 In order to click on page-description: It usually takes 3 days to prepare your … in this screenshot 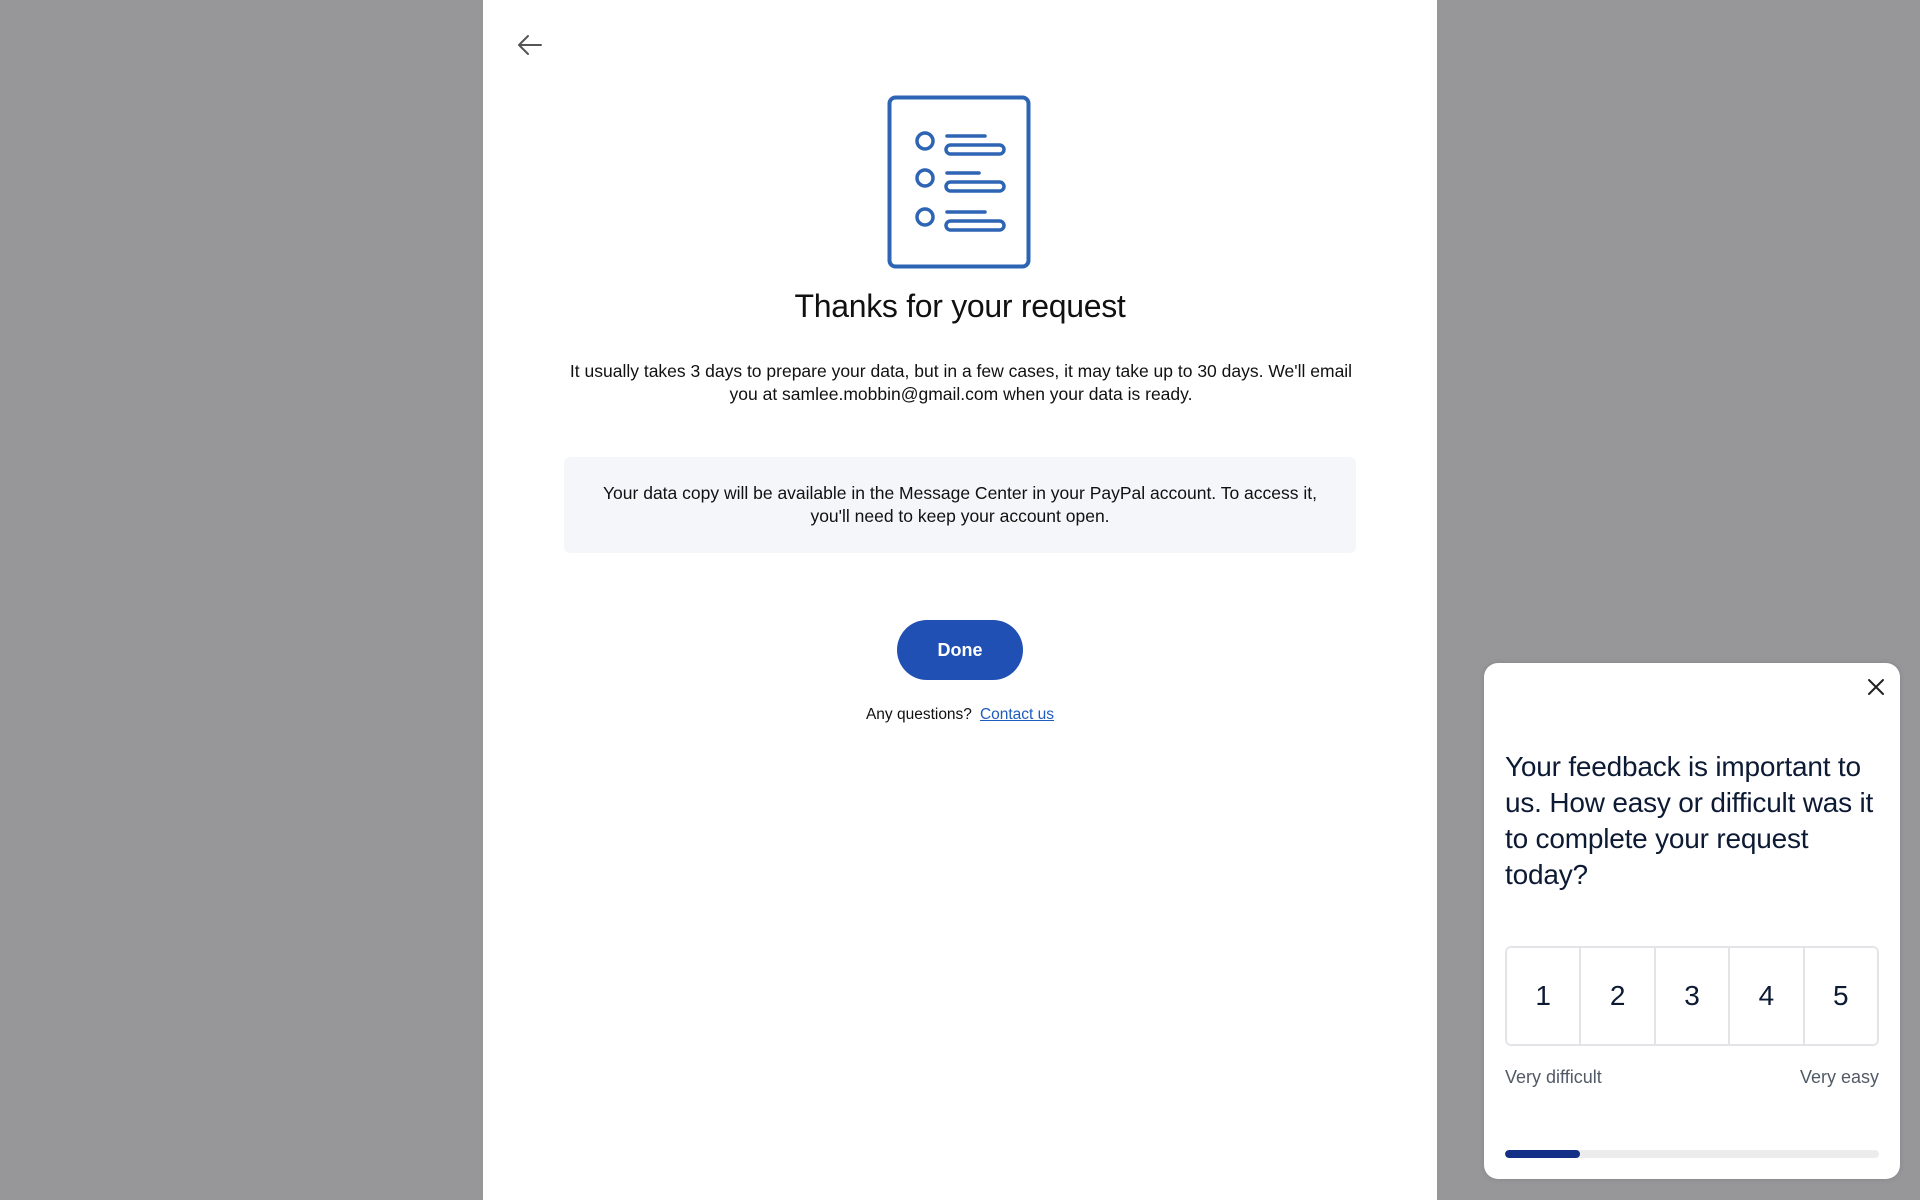, I will do `click(961, 382)`.